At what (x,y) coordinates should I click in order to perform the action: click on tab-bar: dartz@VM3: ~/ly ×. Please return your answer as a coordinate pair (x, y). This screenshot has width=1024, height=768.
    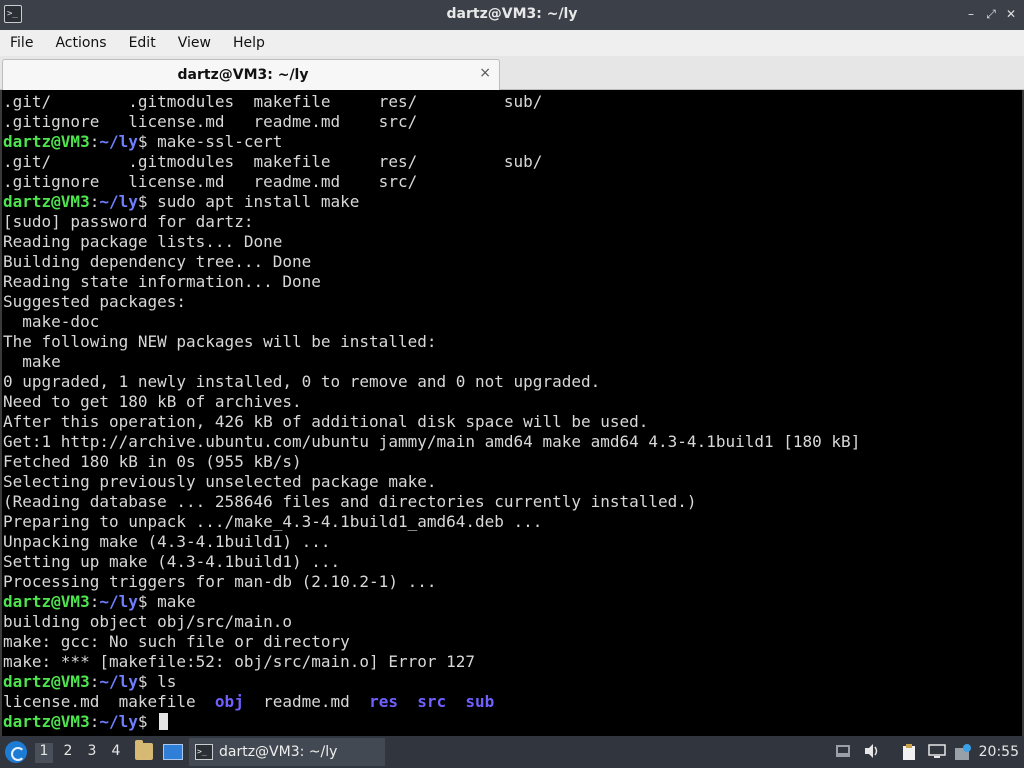
    Looking at the image, I should click on (512, 73).